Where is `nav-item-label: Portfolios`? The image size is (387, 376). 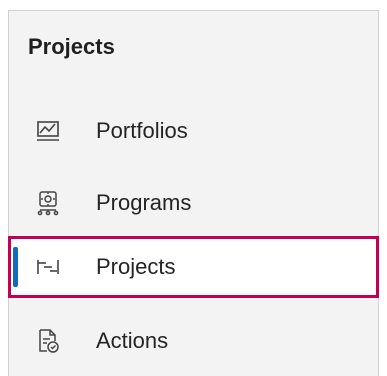 nav-item-label: Portfolios is located at coordinates (142, 130).